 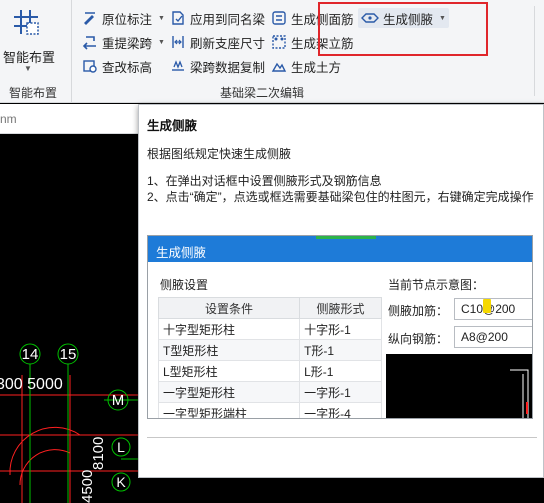 What do you see at coordinates (127, 43) in the screenshot?
I see `reextract-span-label: 重提梁跨` at bounding box center [127, 43].